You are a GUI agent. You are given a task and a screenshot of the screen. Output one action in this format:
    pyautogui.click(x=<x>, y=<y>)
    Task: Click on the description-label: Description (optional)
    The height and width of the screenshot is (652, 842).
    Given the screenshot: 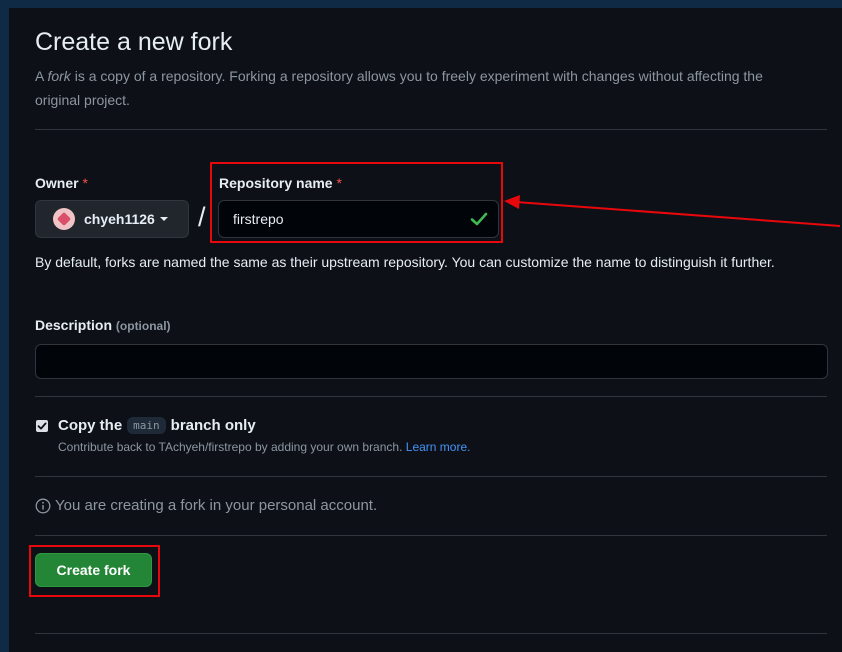 What is the action you would take?
    pyautogui.click(x=103, y=325)
    